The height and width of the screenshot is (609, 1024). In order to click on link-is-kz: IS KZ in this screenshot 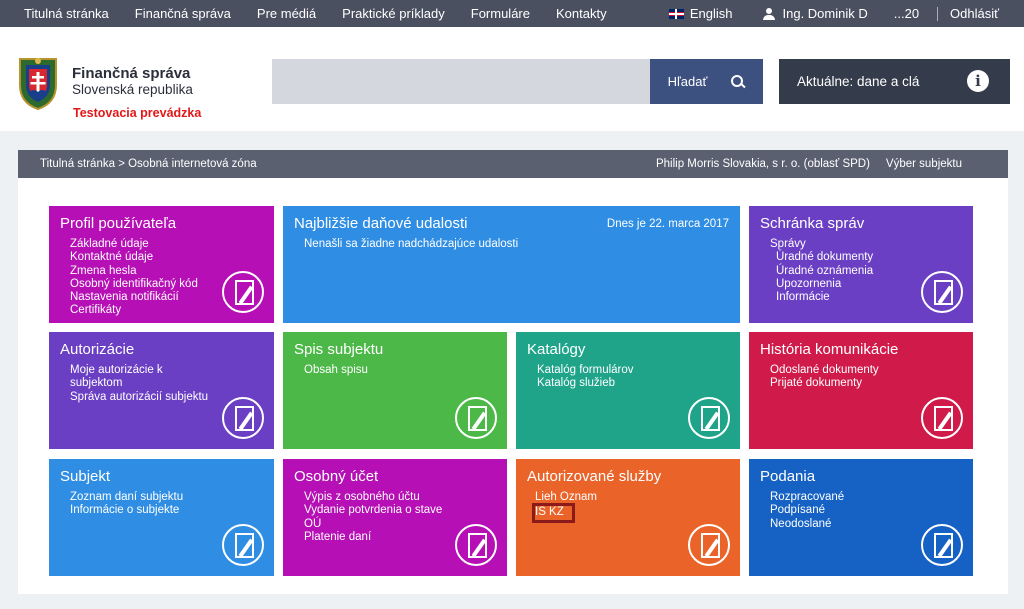, I will do `click(553, 513)`.